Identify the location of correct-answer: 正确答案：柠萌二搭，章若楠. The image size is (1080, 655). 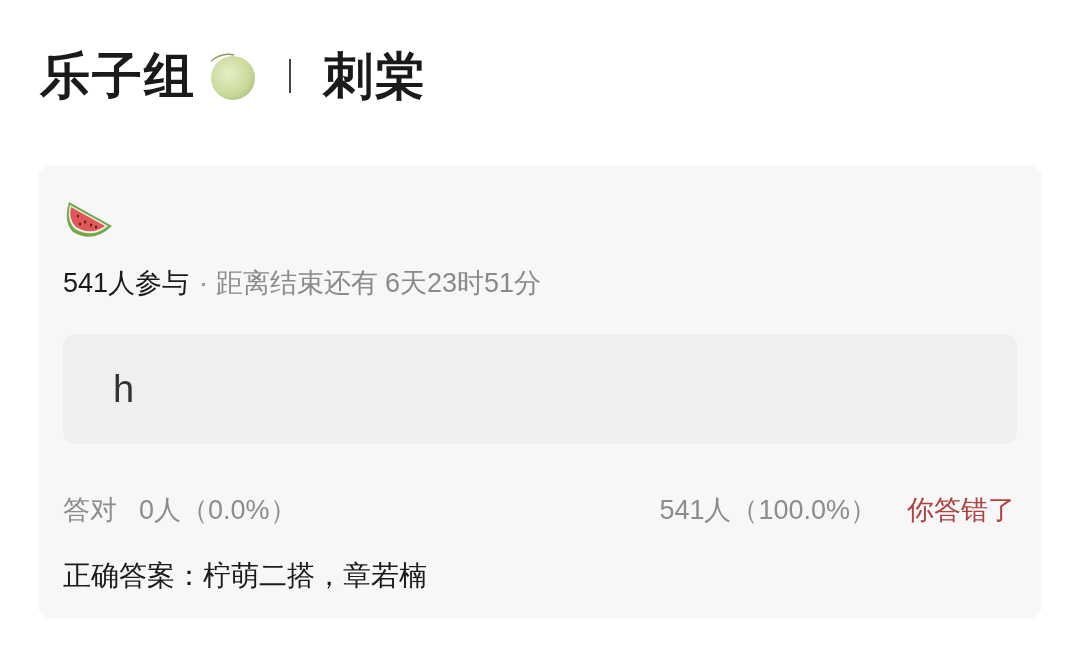
(245, 576).